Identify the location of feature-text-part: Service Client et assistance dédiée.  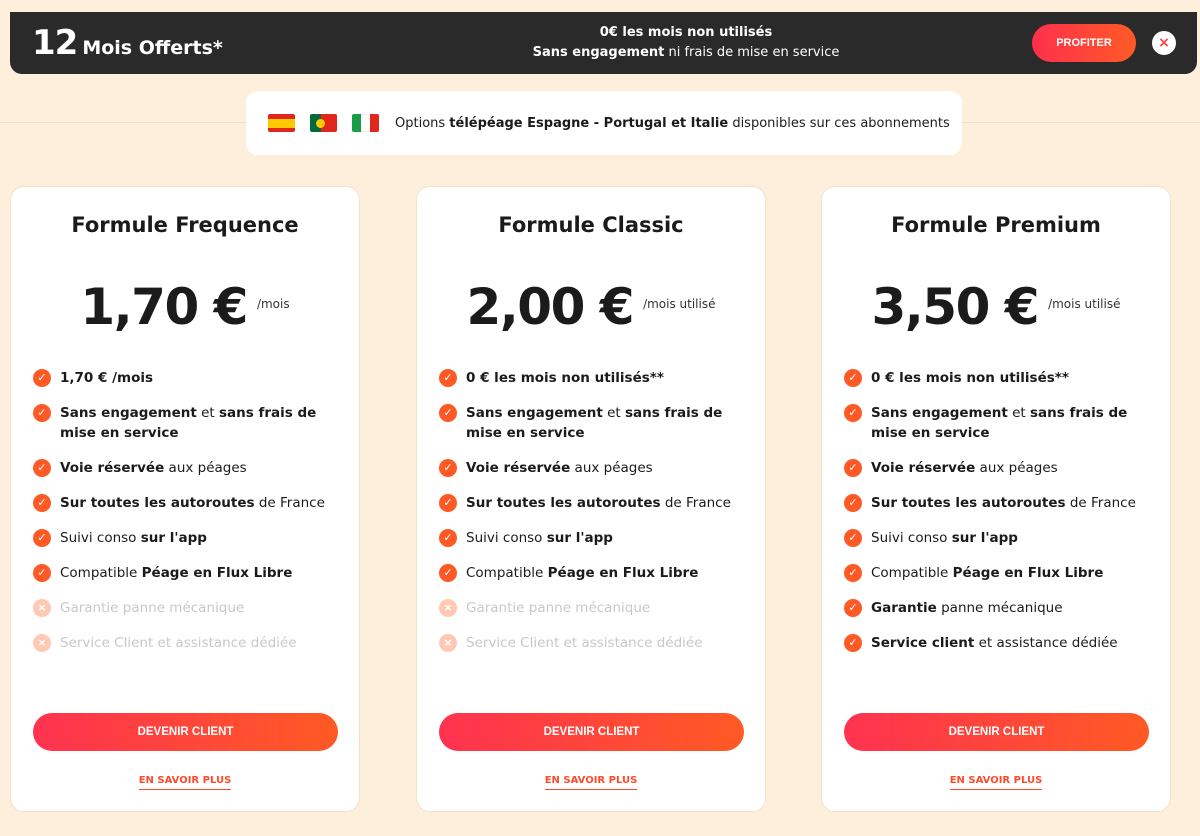
(584, 643).